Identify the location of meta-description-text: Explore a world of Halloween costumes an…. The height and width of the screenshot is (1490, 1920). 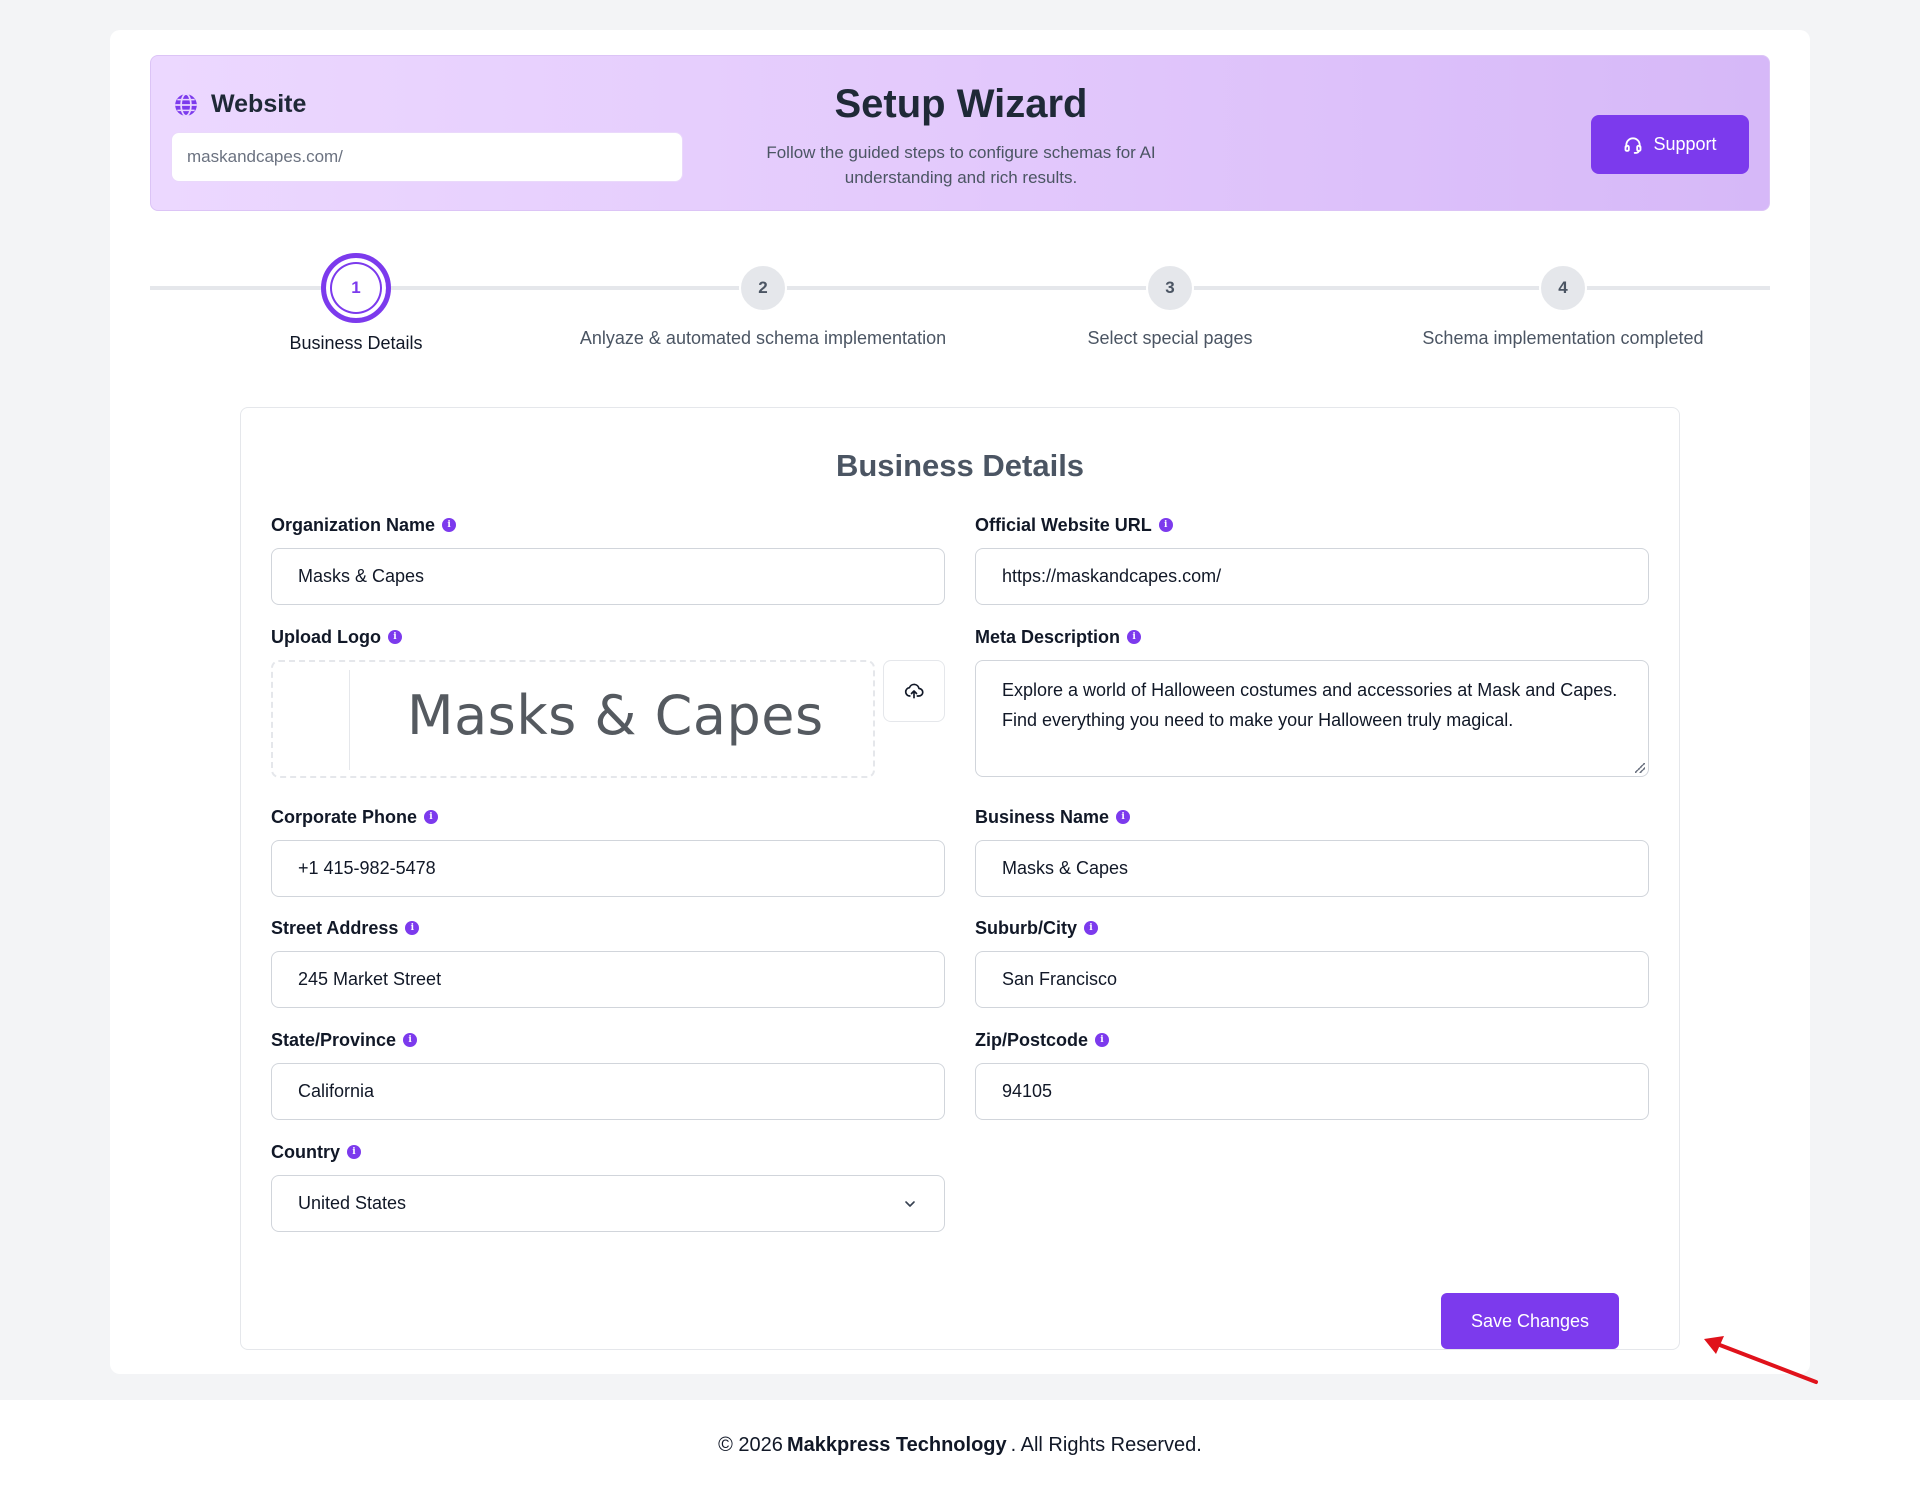
(1310, 705).